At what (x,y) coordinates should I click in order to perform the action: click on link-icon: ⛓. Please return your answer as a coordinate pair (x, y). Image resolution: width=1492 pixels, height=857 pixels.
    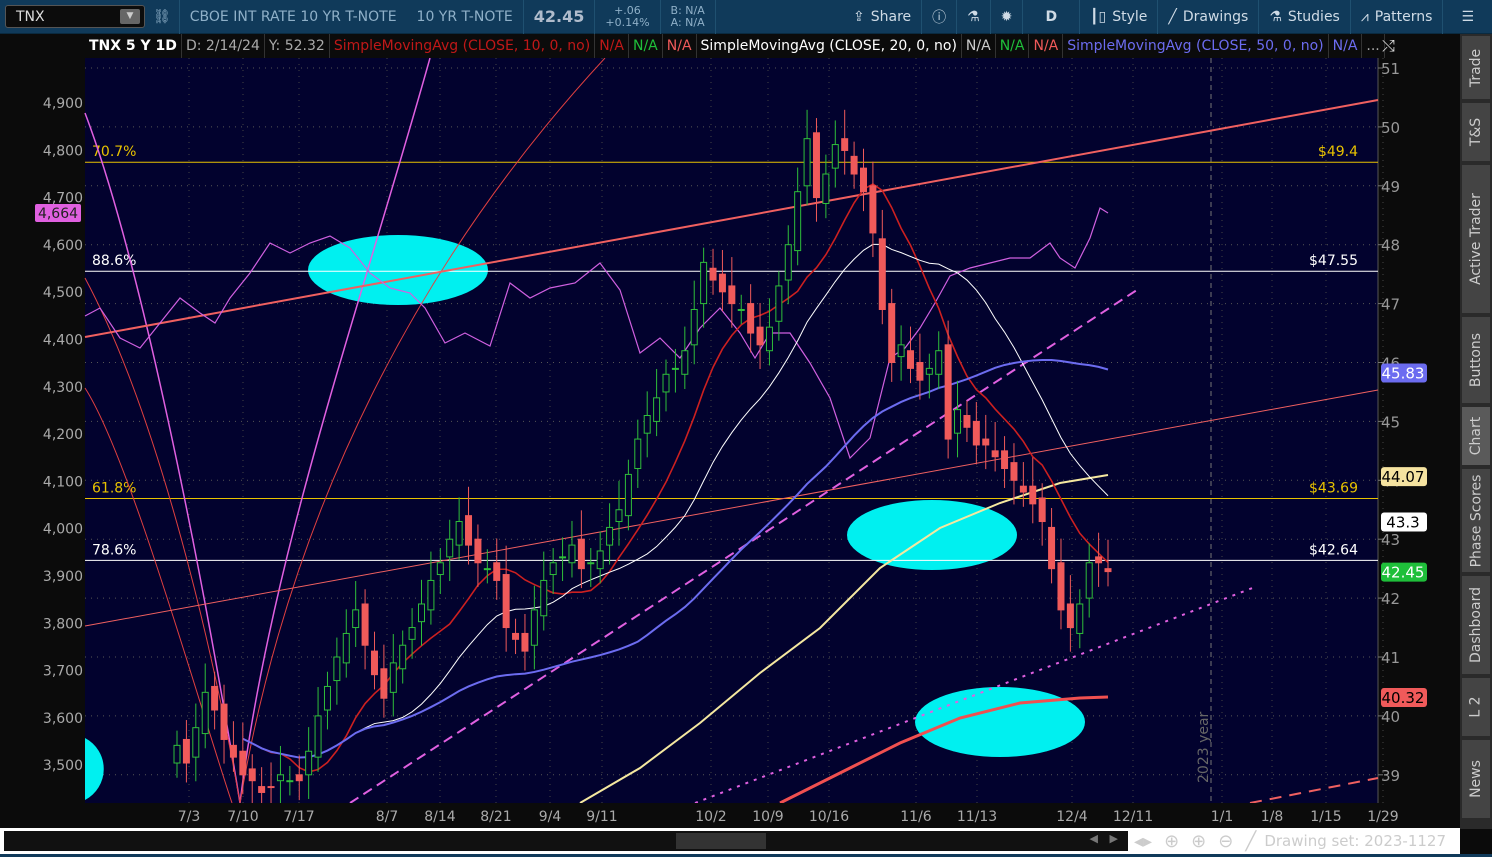
    Looking at the image, I should click on (162, 17).